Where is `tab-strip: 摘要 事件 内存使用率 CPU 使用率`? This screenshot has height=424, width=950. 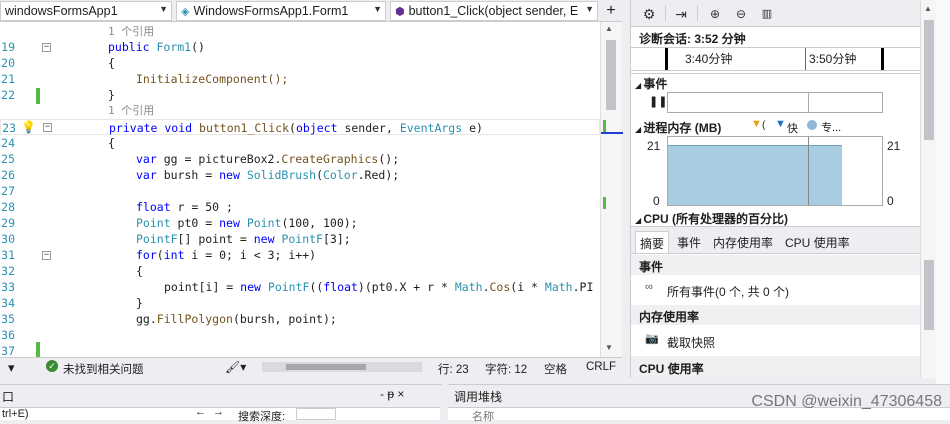 tab-strip: 摘要 事件 内存使用率 CPU 使用率 is located at coordinates (776, 240).